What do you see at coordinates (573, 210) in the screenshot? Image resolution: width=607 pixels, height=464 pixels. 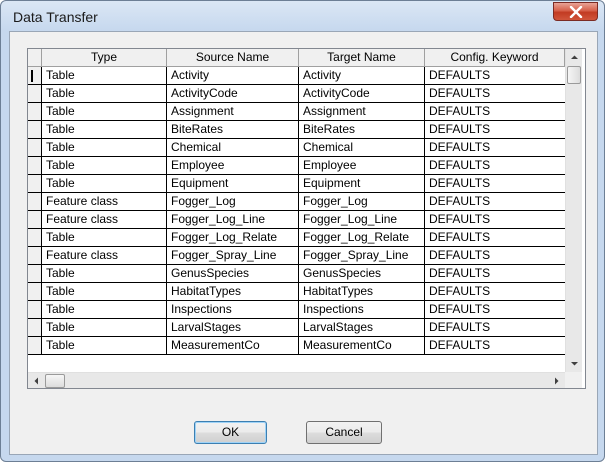 I see `vertical-scrollbar` at bounding box center [573, 210].